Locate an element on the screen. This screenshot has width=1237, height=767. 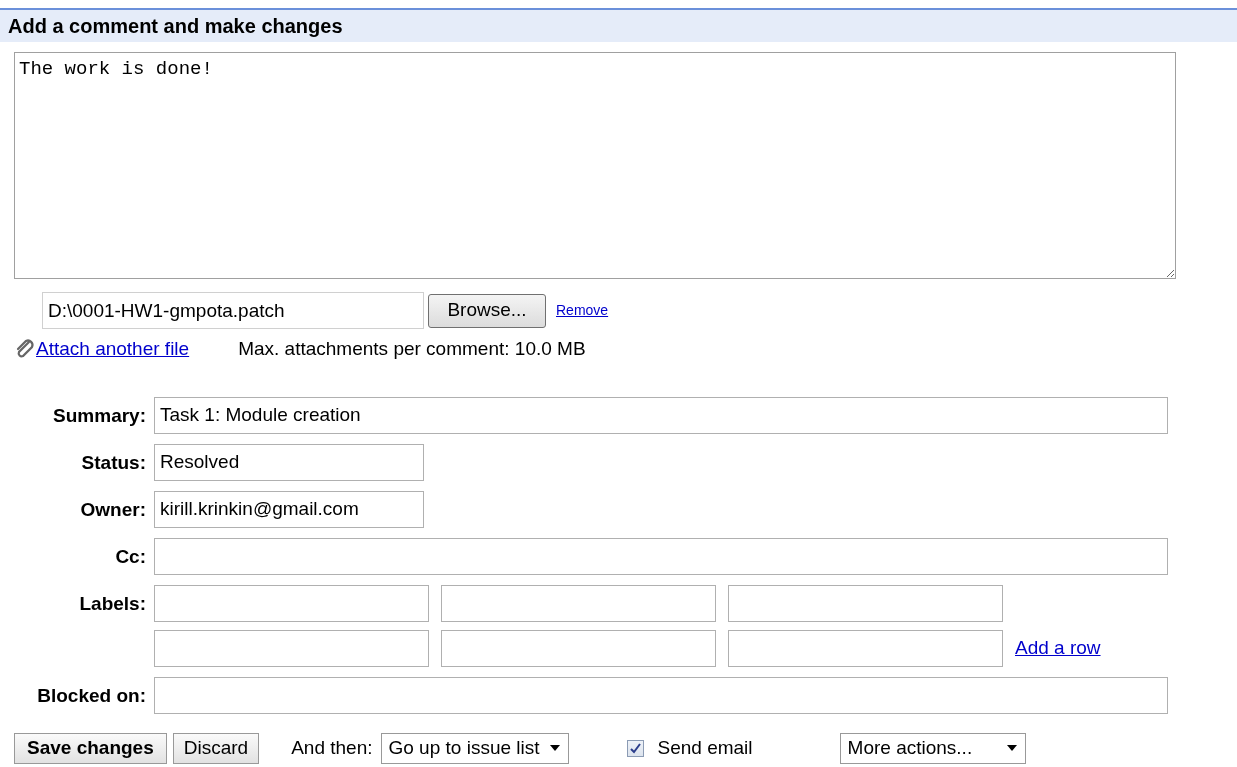
field-label: Cc: is located at coordinates (130, 556).